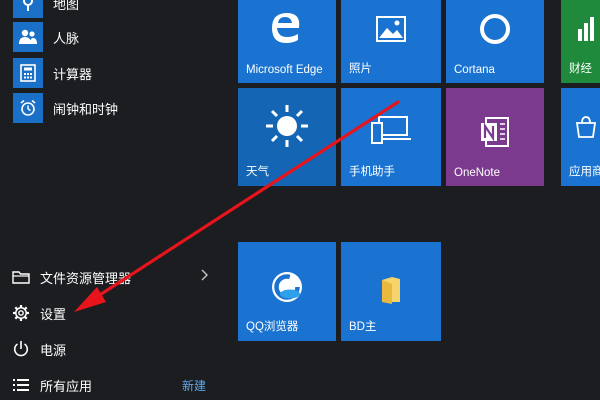  I want to click on gear-icon, so click(21, 313).